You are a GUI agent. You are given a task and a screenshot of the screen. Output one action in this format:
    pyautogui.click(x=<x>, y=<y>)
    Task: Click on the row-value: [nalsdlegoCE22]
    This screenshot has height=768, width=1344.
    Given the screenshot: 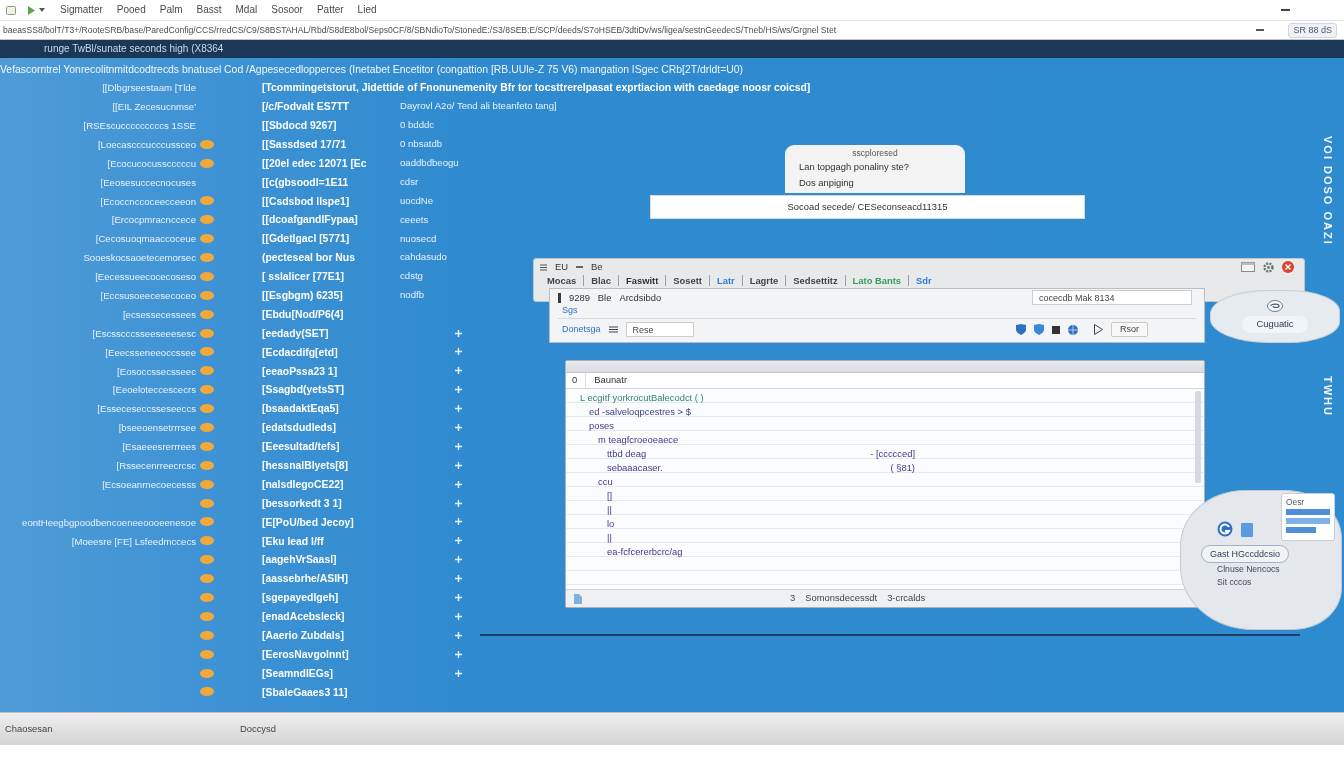 What is the action you would take?
    pyautogui.click(x=303, y=484)
    